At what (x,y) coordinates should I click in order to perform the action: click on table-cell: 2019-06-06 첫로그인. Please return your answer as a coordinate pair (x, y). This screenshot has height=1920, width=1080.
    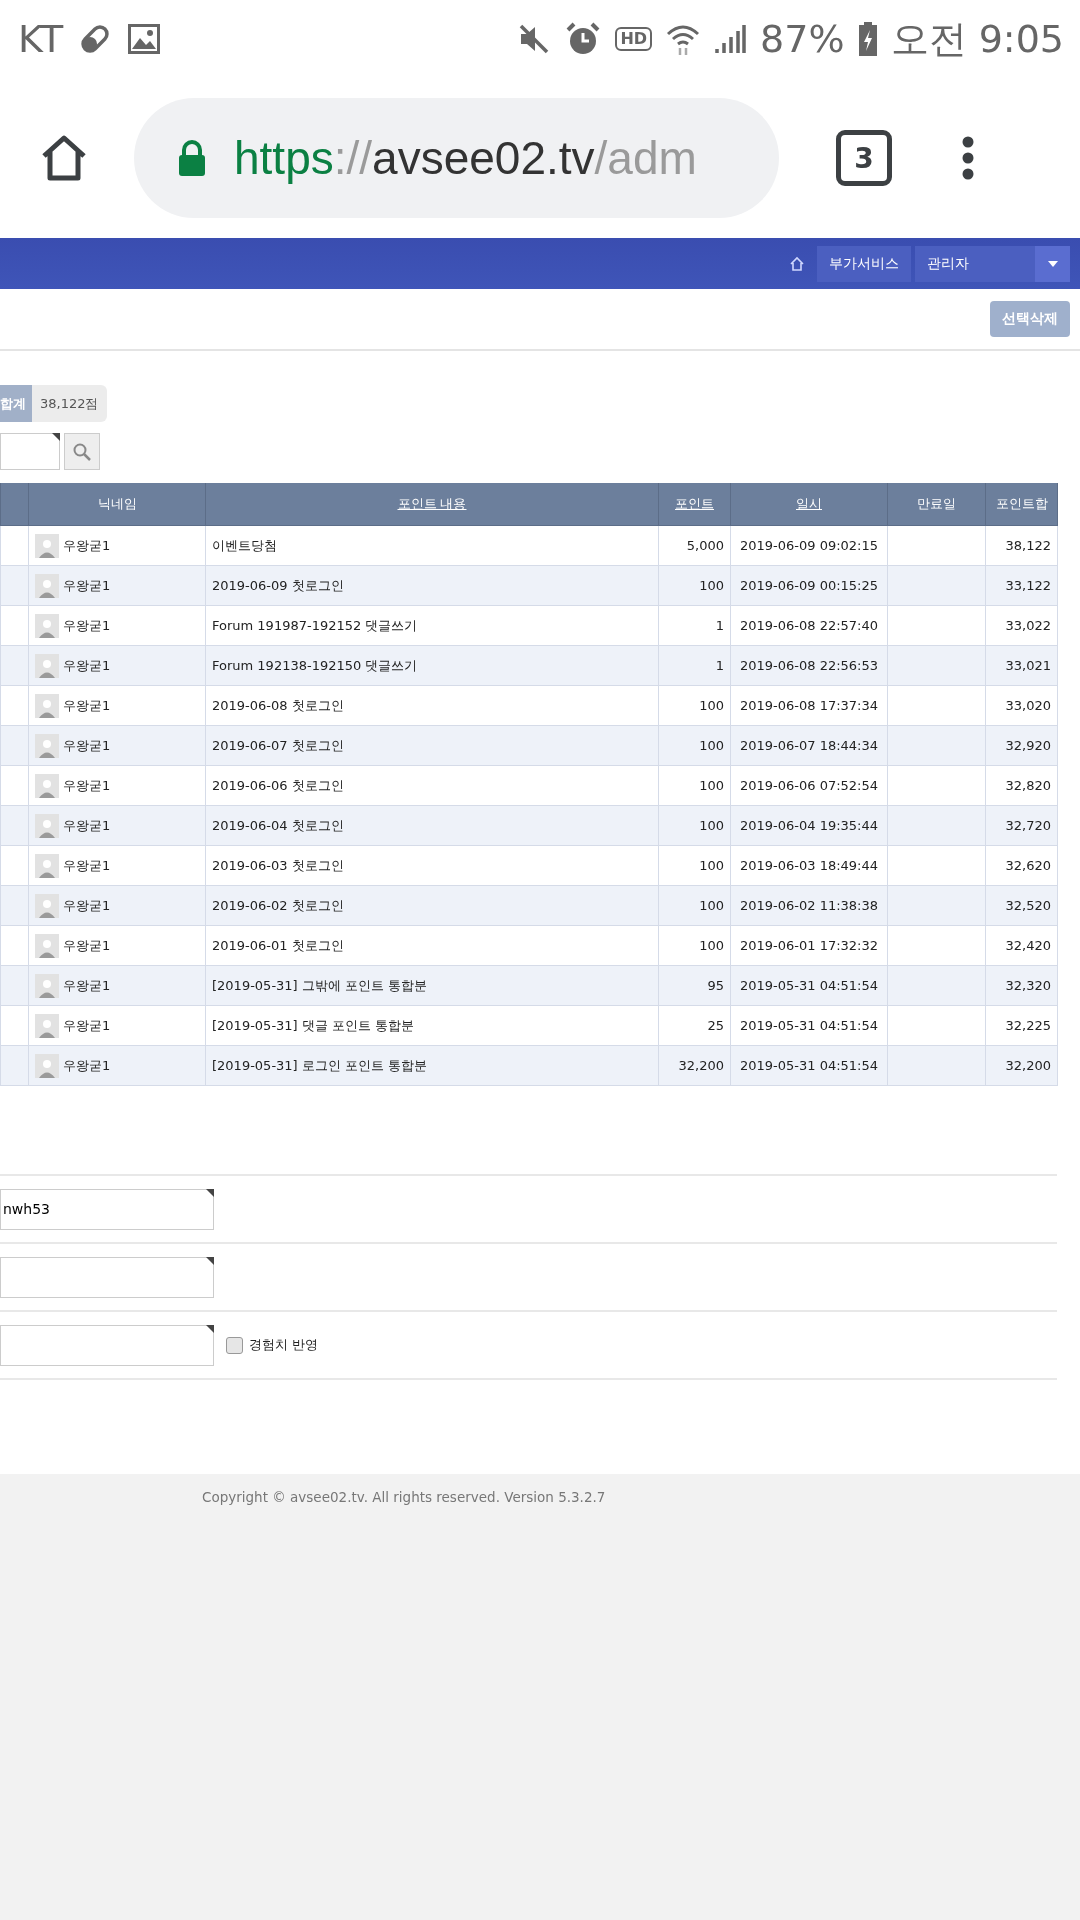
    Looking at the image, I should click on (432, 785).